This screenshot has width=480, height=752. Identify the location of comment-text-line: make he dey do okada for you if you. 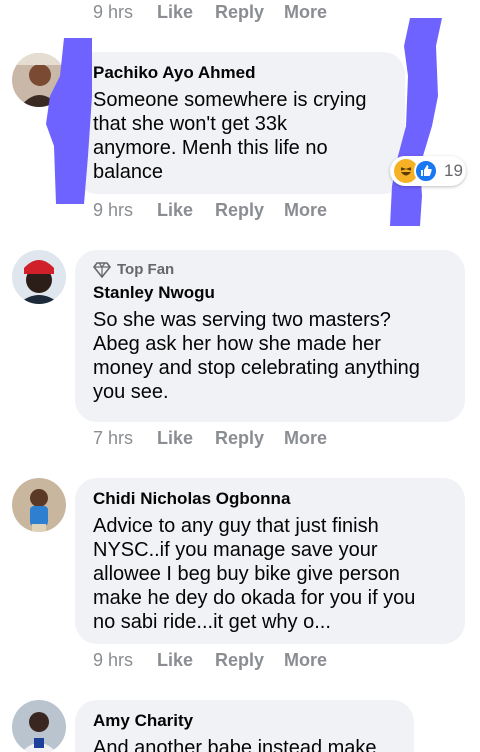
(254, 598).